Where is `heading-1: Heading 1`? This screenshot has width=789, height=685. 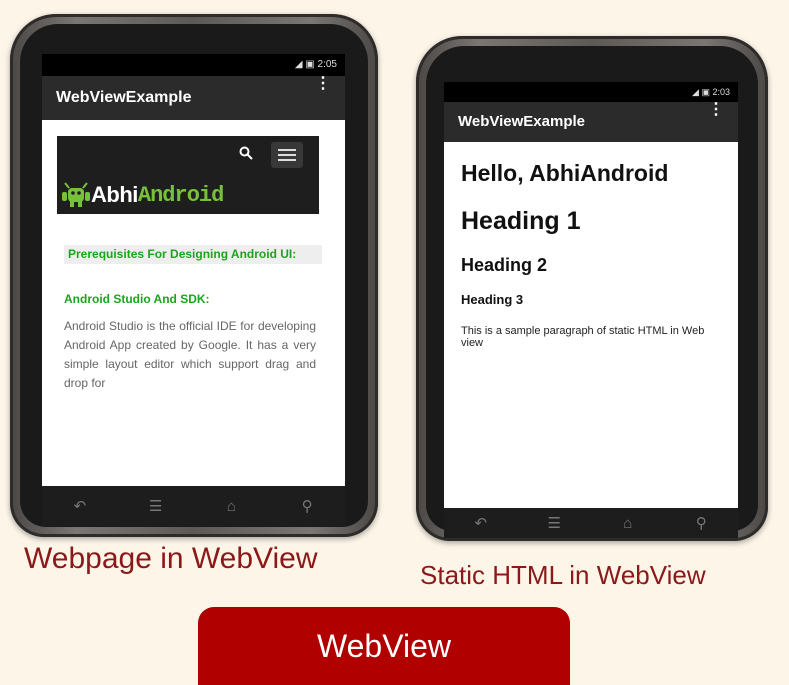
heading-1: Heading 1 is located at coordinates (521, 221).